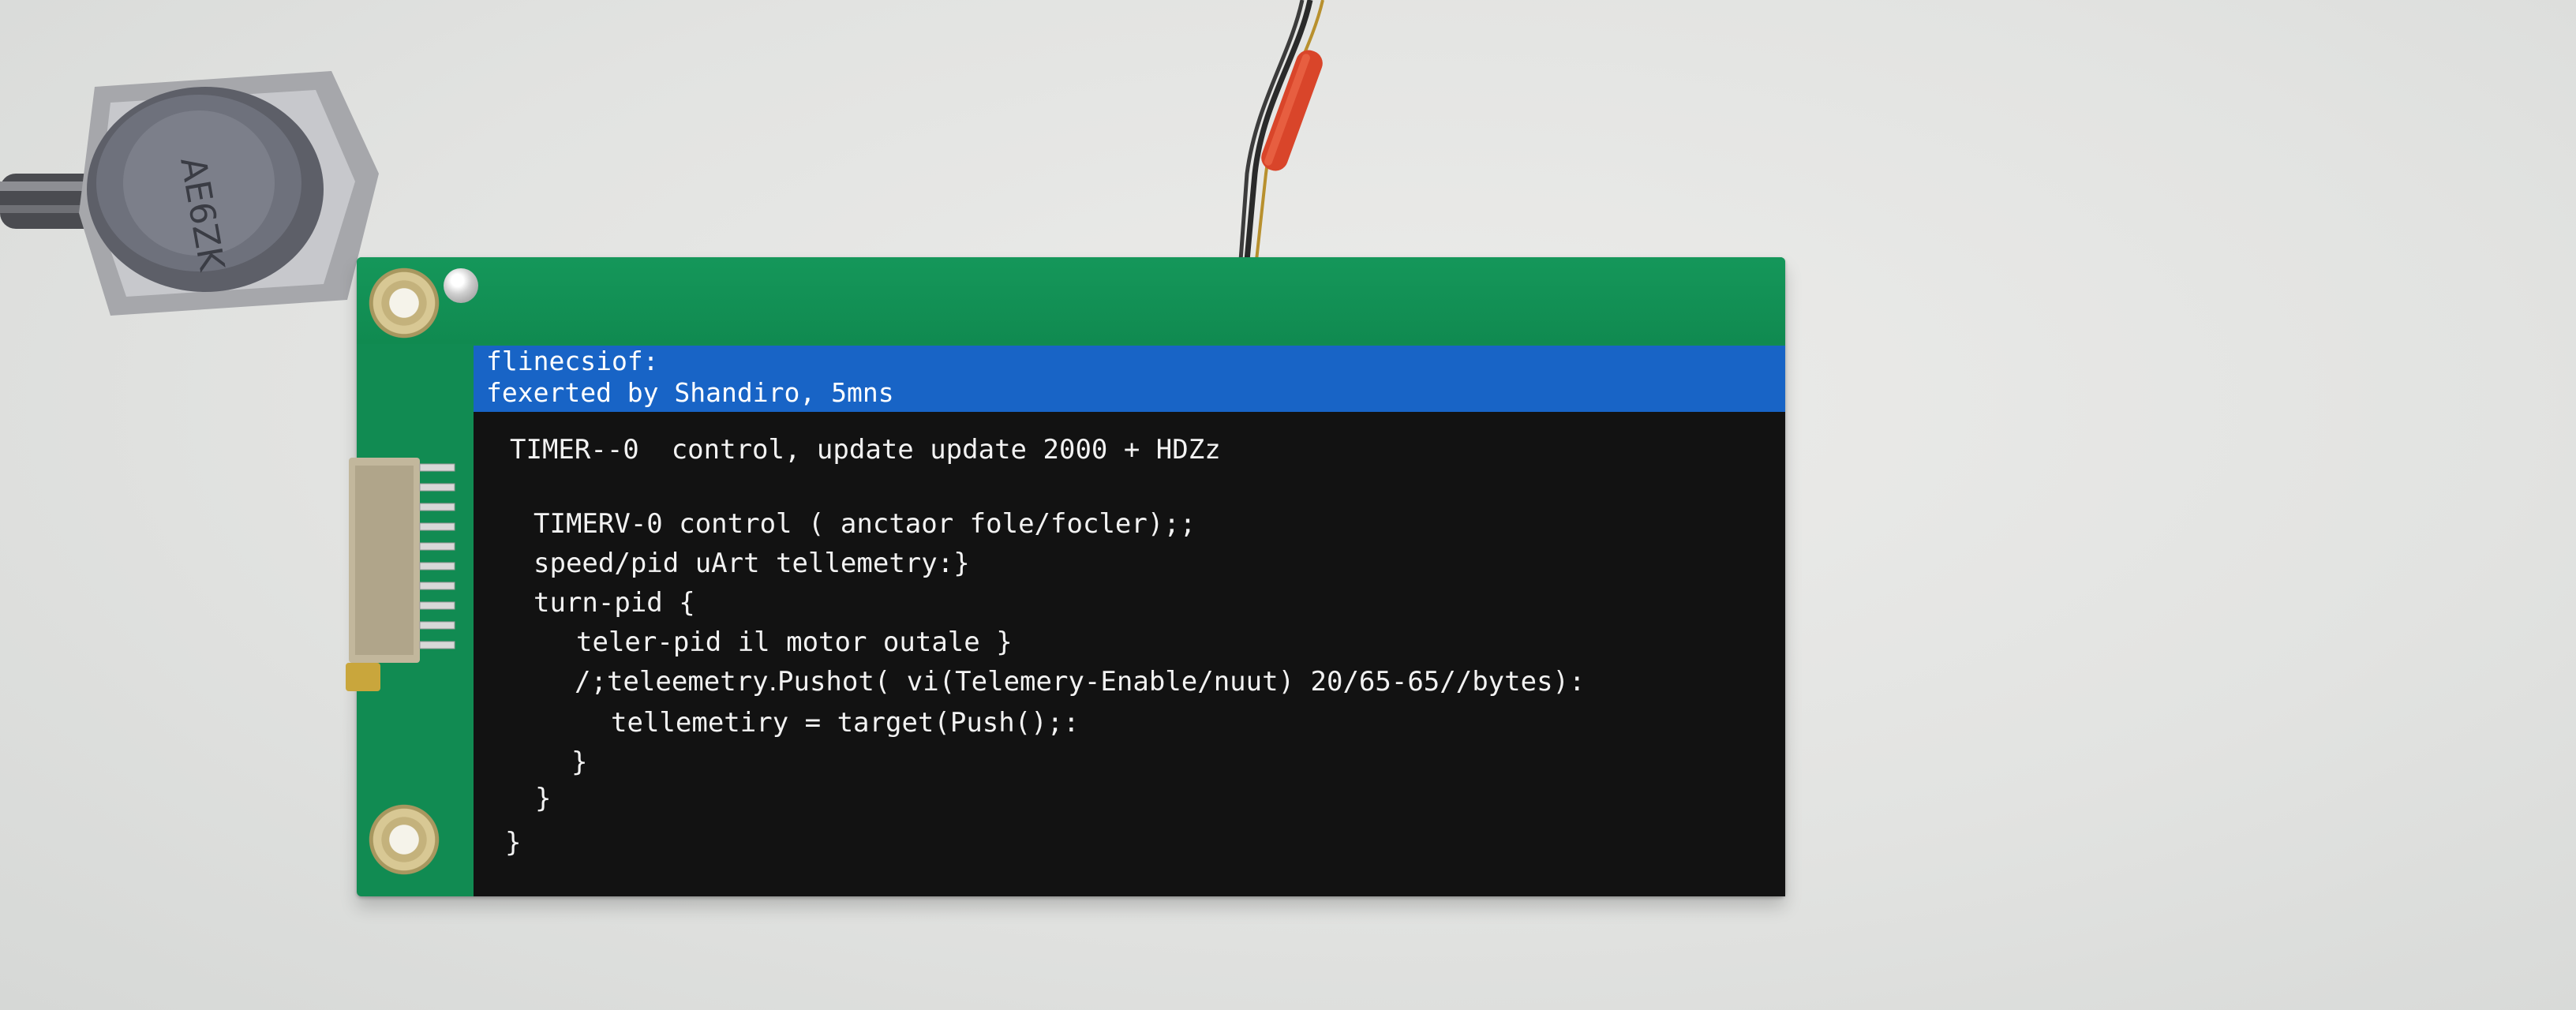 The height and width of the screenshot is (1010, 2576). I want to click on pin-header-connector, so click(400, 574).